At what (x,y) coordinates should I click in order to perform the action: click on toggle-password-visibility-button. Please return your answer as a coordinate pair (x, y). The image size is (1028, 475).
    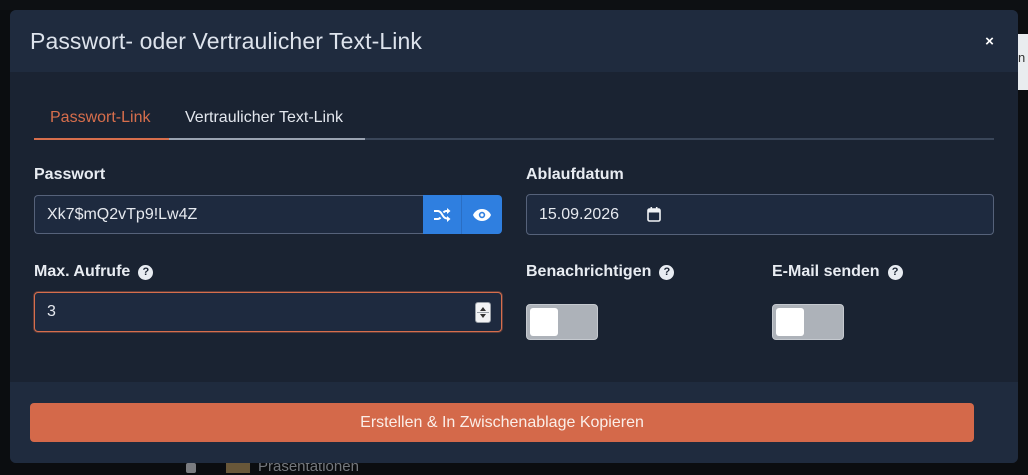
    Looking at the image, I should click on (482, 214).